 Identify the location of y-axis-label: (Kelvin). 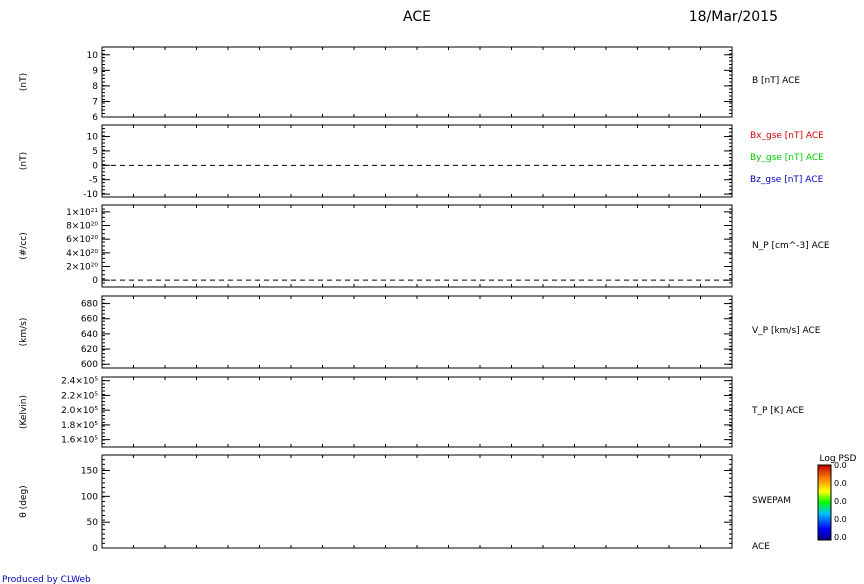
(24, 412).